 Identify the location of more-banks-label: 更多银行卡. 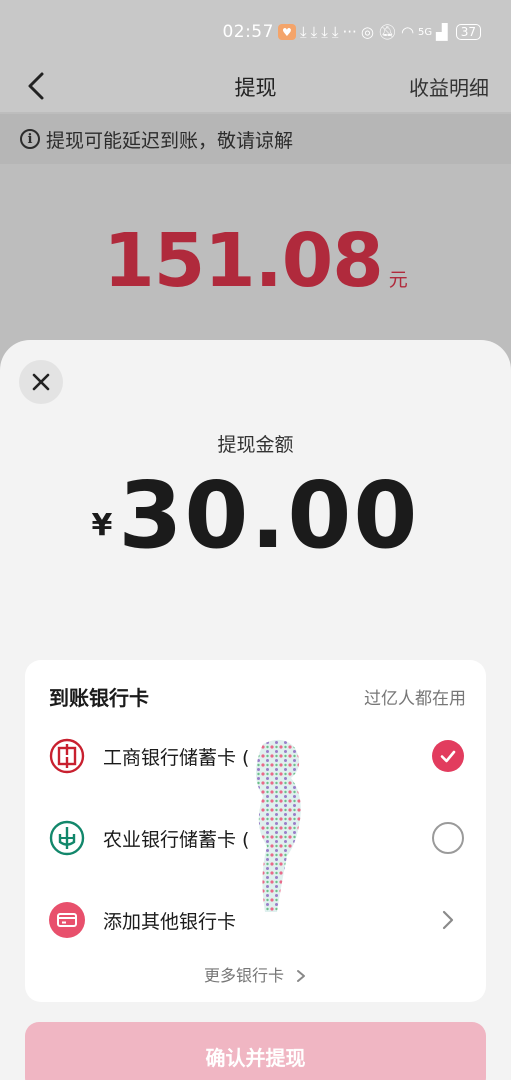
(243, 975).